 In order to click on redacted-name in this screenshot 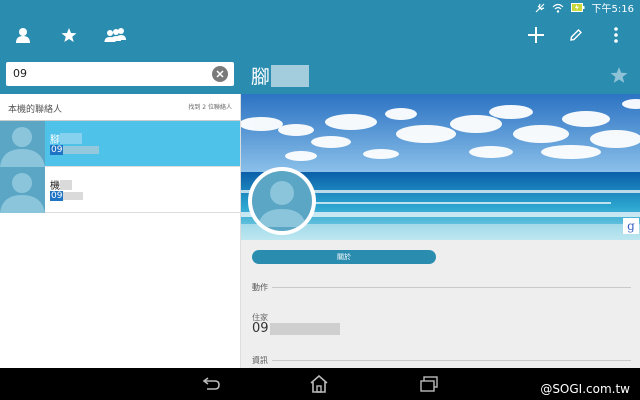, I will do `click(290, 75)`.